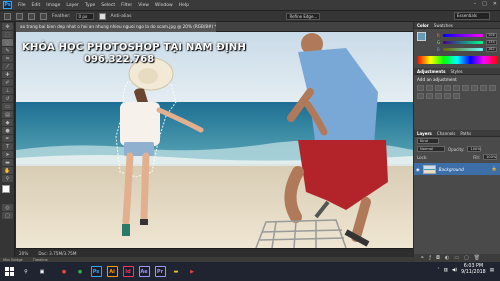 The width and height of the screenshot is (500, 281). What do you see at coordinates (423, 25) in the screenshot?
I see `tab-color: Color` at bounding box center [423, 25].